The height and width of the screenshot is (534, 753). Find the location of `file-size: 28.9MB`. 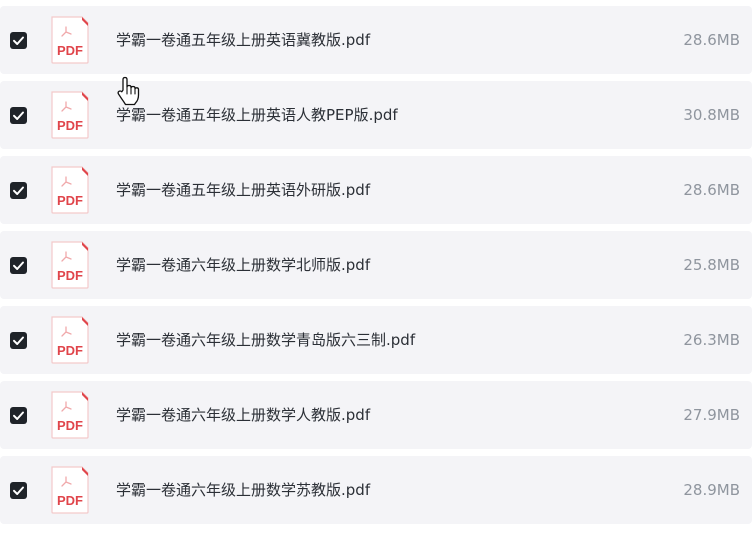

file-size: 28.9MB is located at coordinates (711, 490).